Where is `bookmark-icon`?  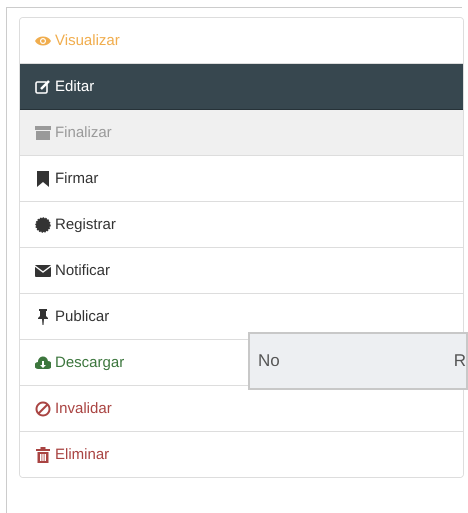
bookmark-icon is located at coordinates (43, 178).